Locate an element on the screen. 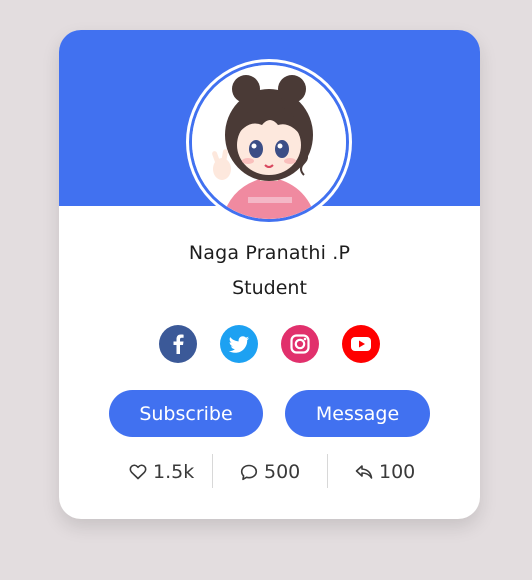 This screenshot has height=580, width=532. likes-stat: 1.5k is located at coordinates (161, 472).